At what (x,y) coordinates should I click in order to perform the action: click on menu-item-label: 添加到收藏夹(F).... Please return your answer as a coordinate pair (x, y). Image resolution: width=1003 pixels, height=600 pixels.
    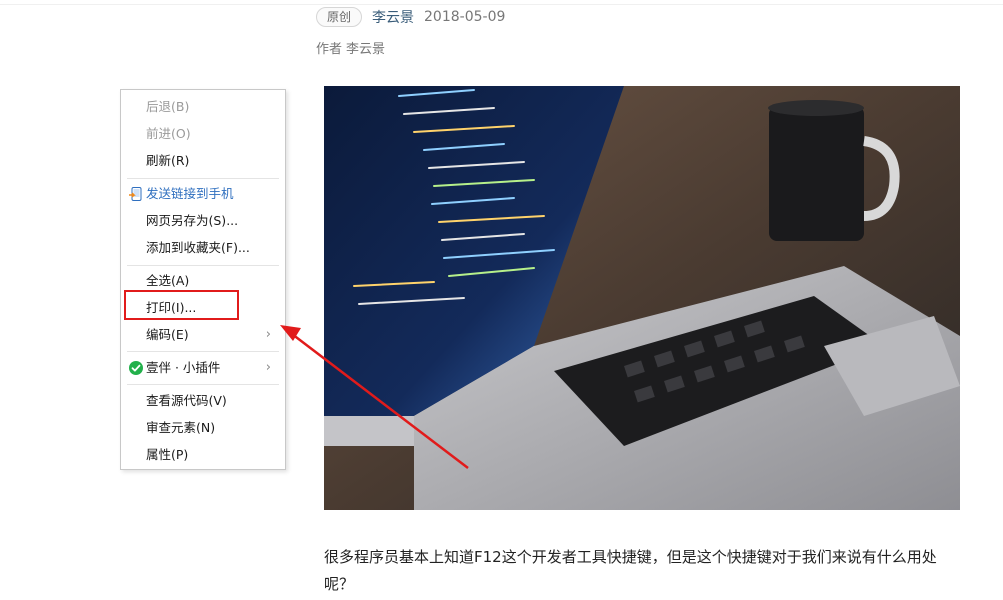
    Looking at the image, I should click on (198, 247).